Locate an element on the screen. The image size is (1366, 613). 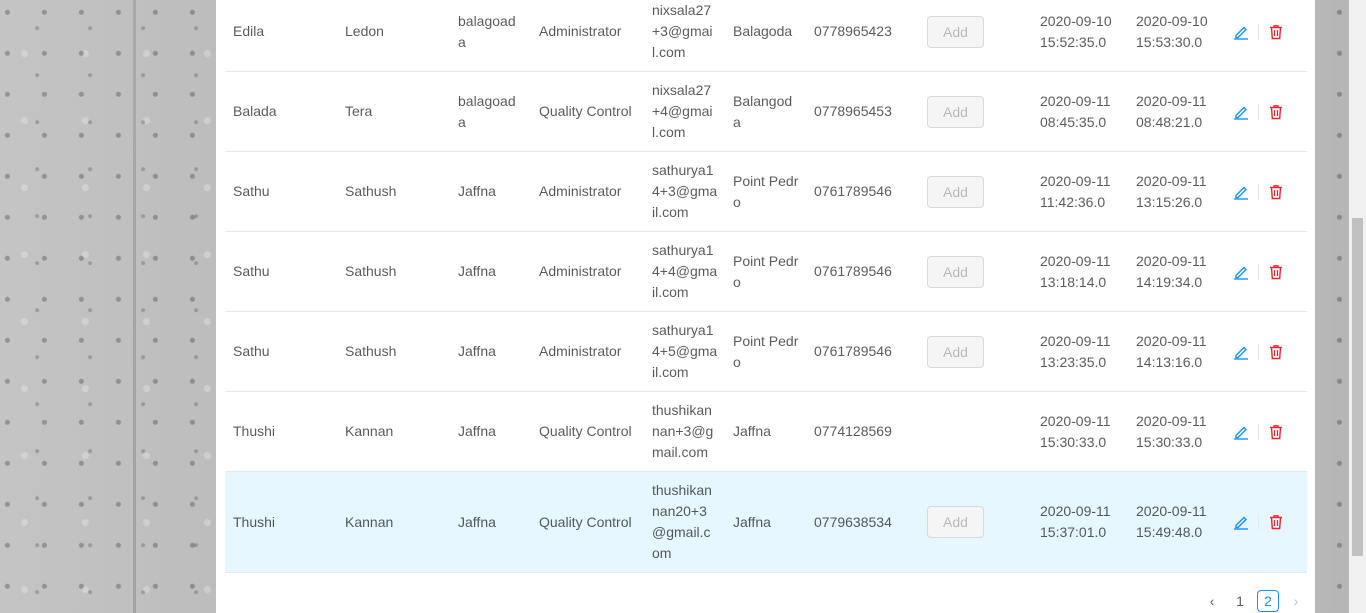
first-name-cell: Edila is located at coordinates (283, 35).